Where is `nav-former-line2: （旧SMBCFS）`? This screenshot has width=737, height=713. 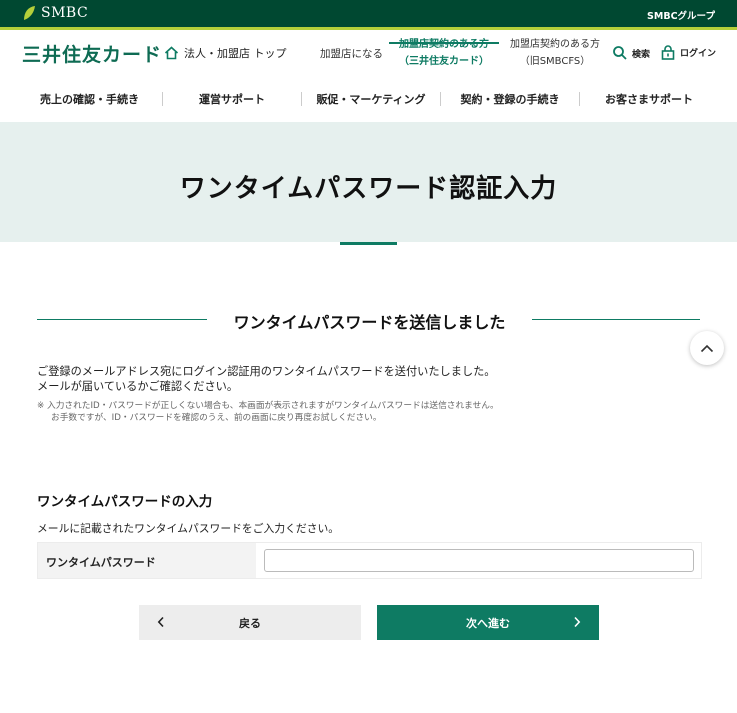
nav-former-line2: （旧SMBCFS） is located at coordinates (555, 61).